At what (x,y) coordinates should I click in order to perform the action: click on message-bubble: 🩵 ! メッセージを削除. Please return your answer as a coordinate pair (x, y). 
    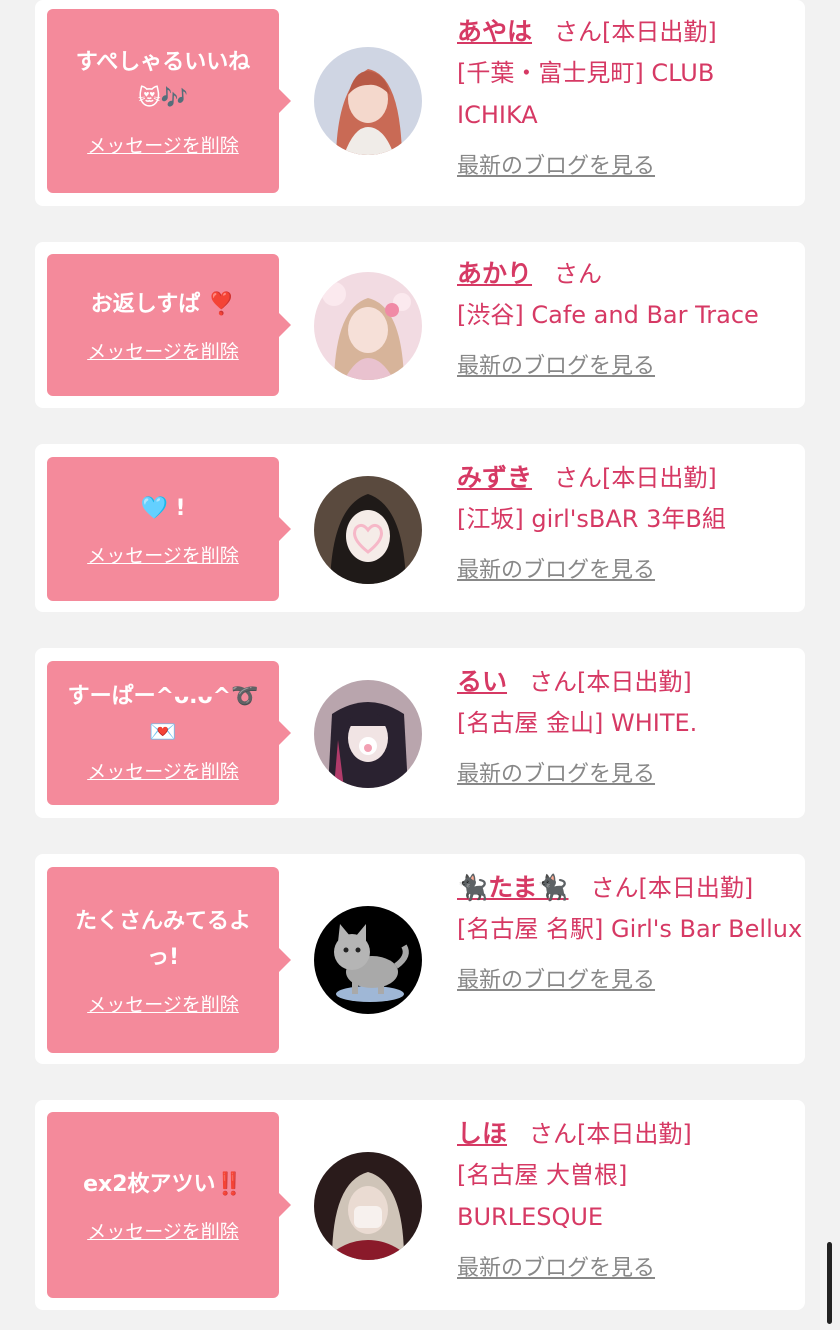
    Looking at the image, I should click on (169, 529).